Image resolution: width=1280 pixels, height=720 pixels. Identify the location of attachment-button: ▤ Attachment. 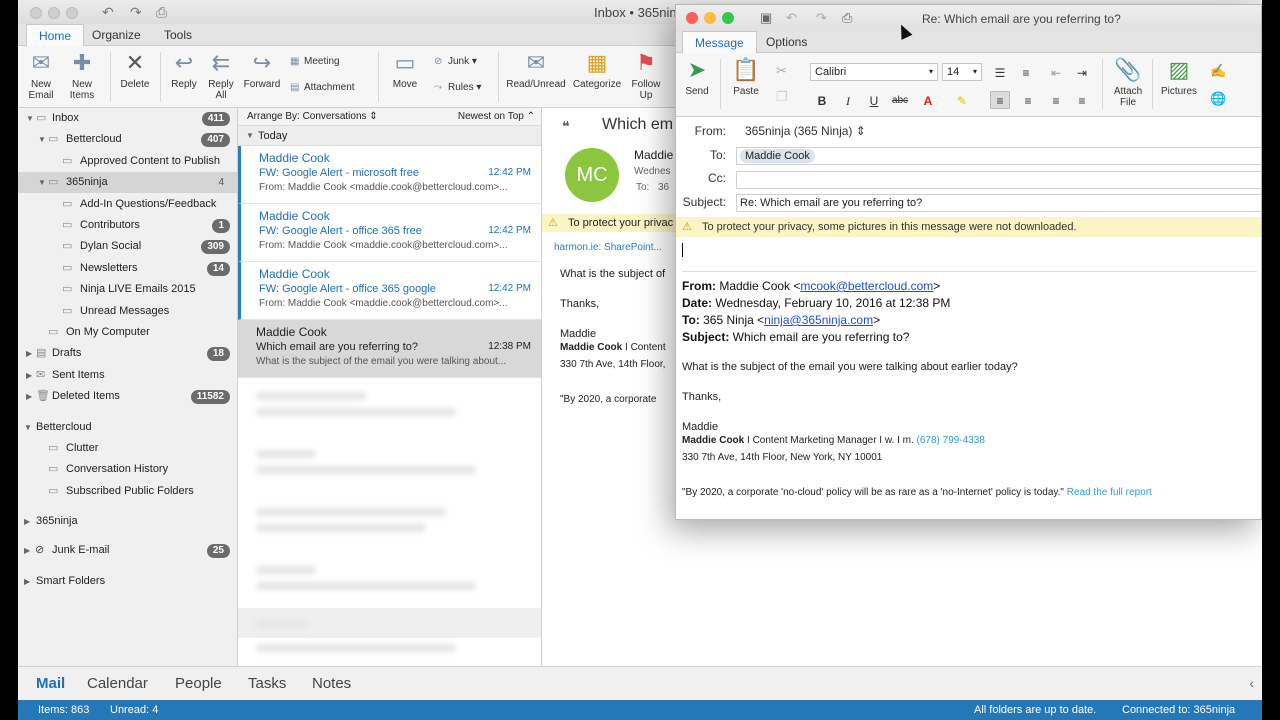
(322, 87).